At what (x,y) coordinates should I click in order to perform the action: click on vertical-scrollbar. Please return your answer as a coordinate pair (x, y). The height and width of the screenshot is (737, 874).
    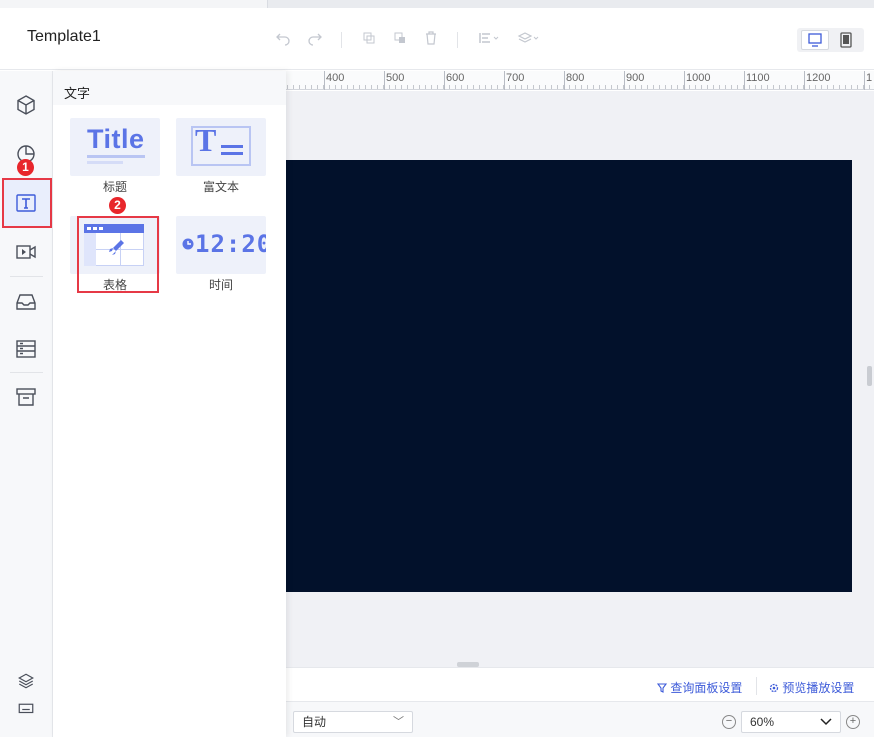
    Looking at the image, I should click on (869, 376).